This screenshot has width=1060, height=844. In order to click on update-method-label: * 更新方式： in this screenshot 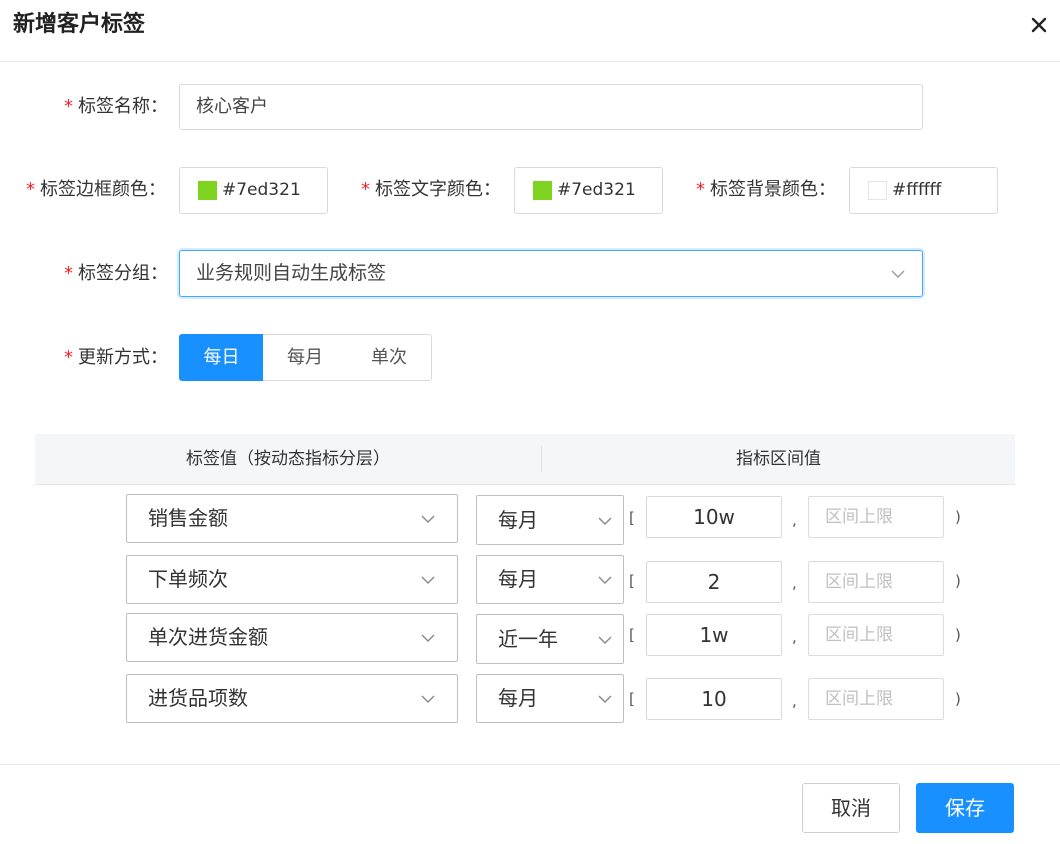, I will do `click(116, 357)`.